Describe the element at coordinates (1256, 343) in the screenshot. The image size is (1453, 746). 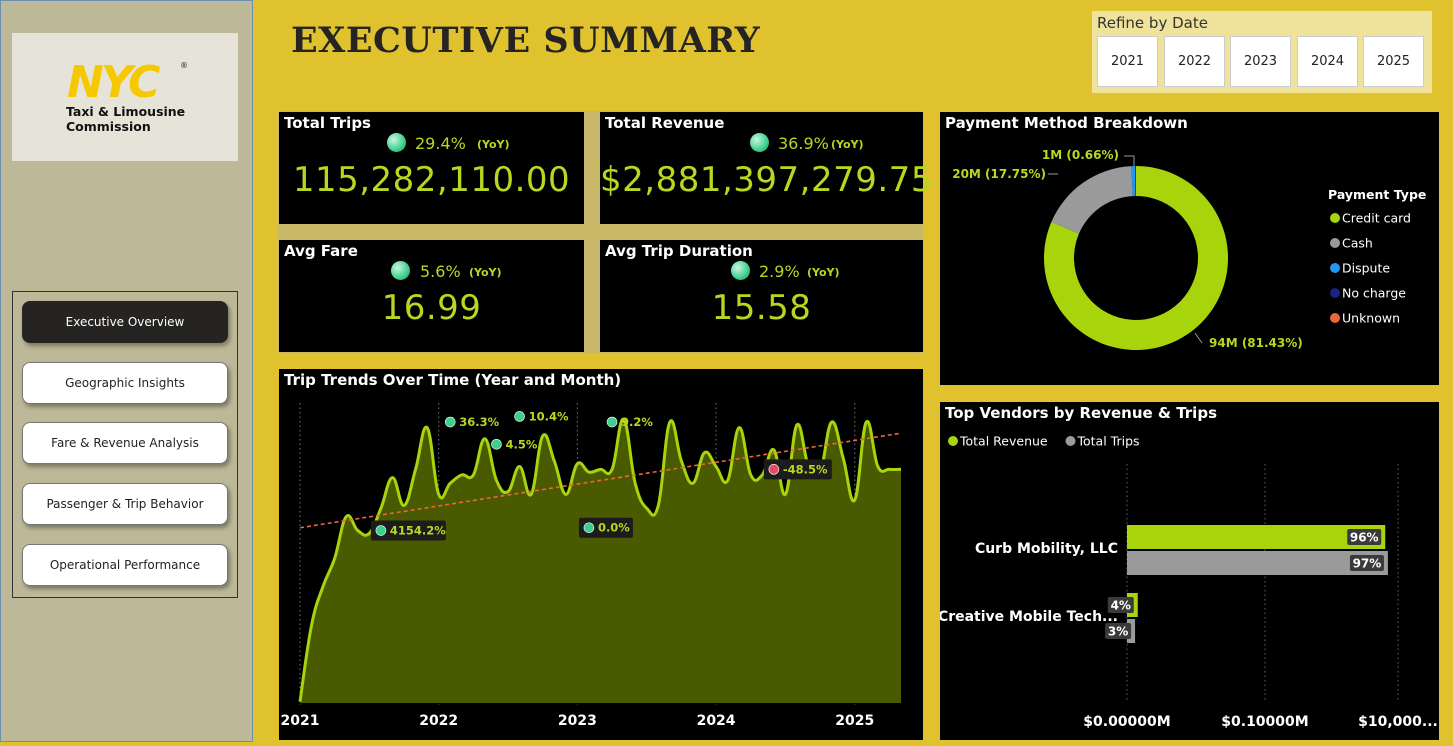
I see `slice-data-label: 94M (81.43%)` at that location.